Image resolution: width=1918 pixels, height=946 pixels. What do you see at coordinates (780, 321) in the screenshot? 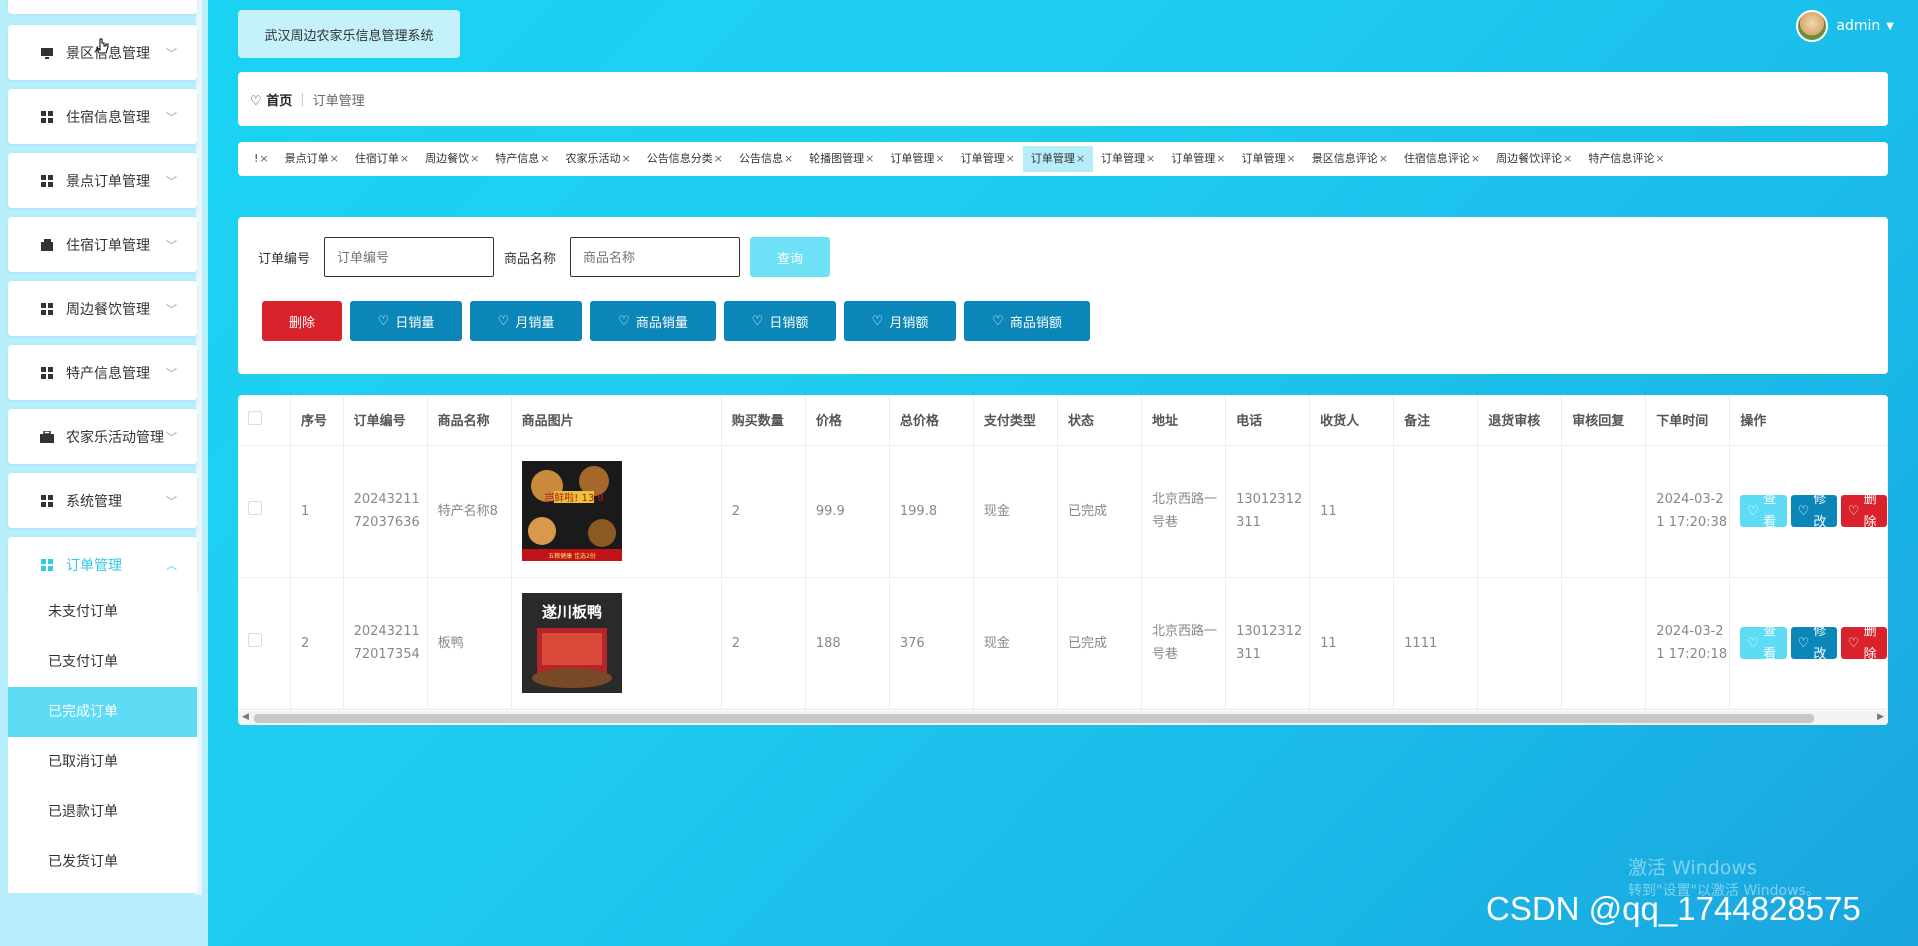
I see `daily-revenue-button: ♡ 日销额` at bounding box center [780, 321].